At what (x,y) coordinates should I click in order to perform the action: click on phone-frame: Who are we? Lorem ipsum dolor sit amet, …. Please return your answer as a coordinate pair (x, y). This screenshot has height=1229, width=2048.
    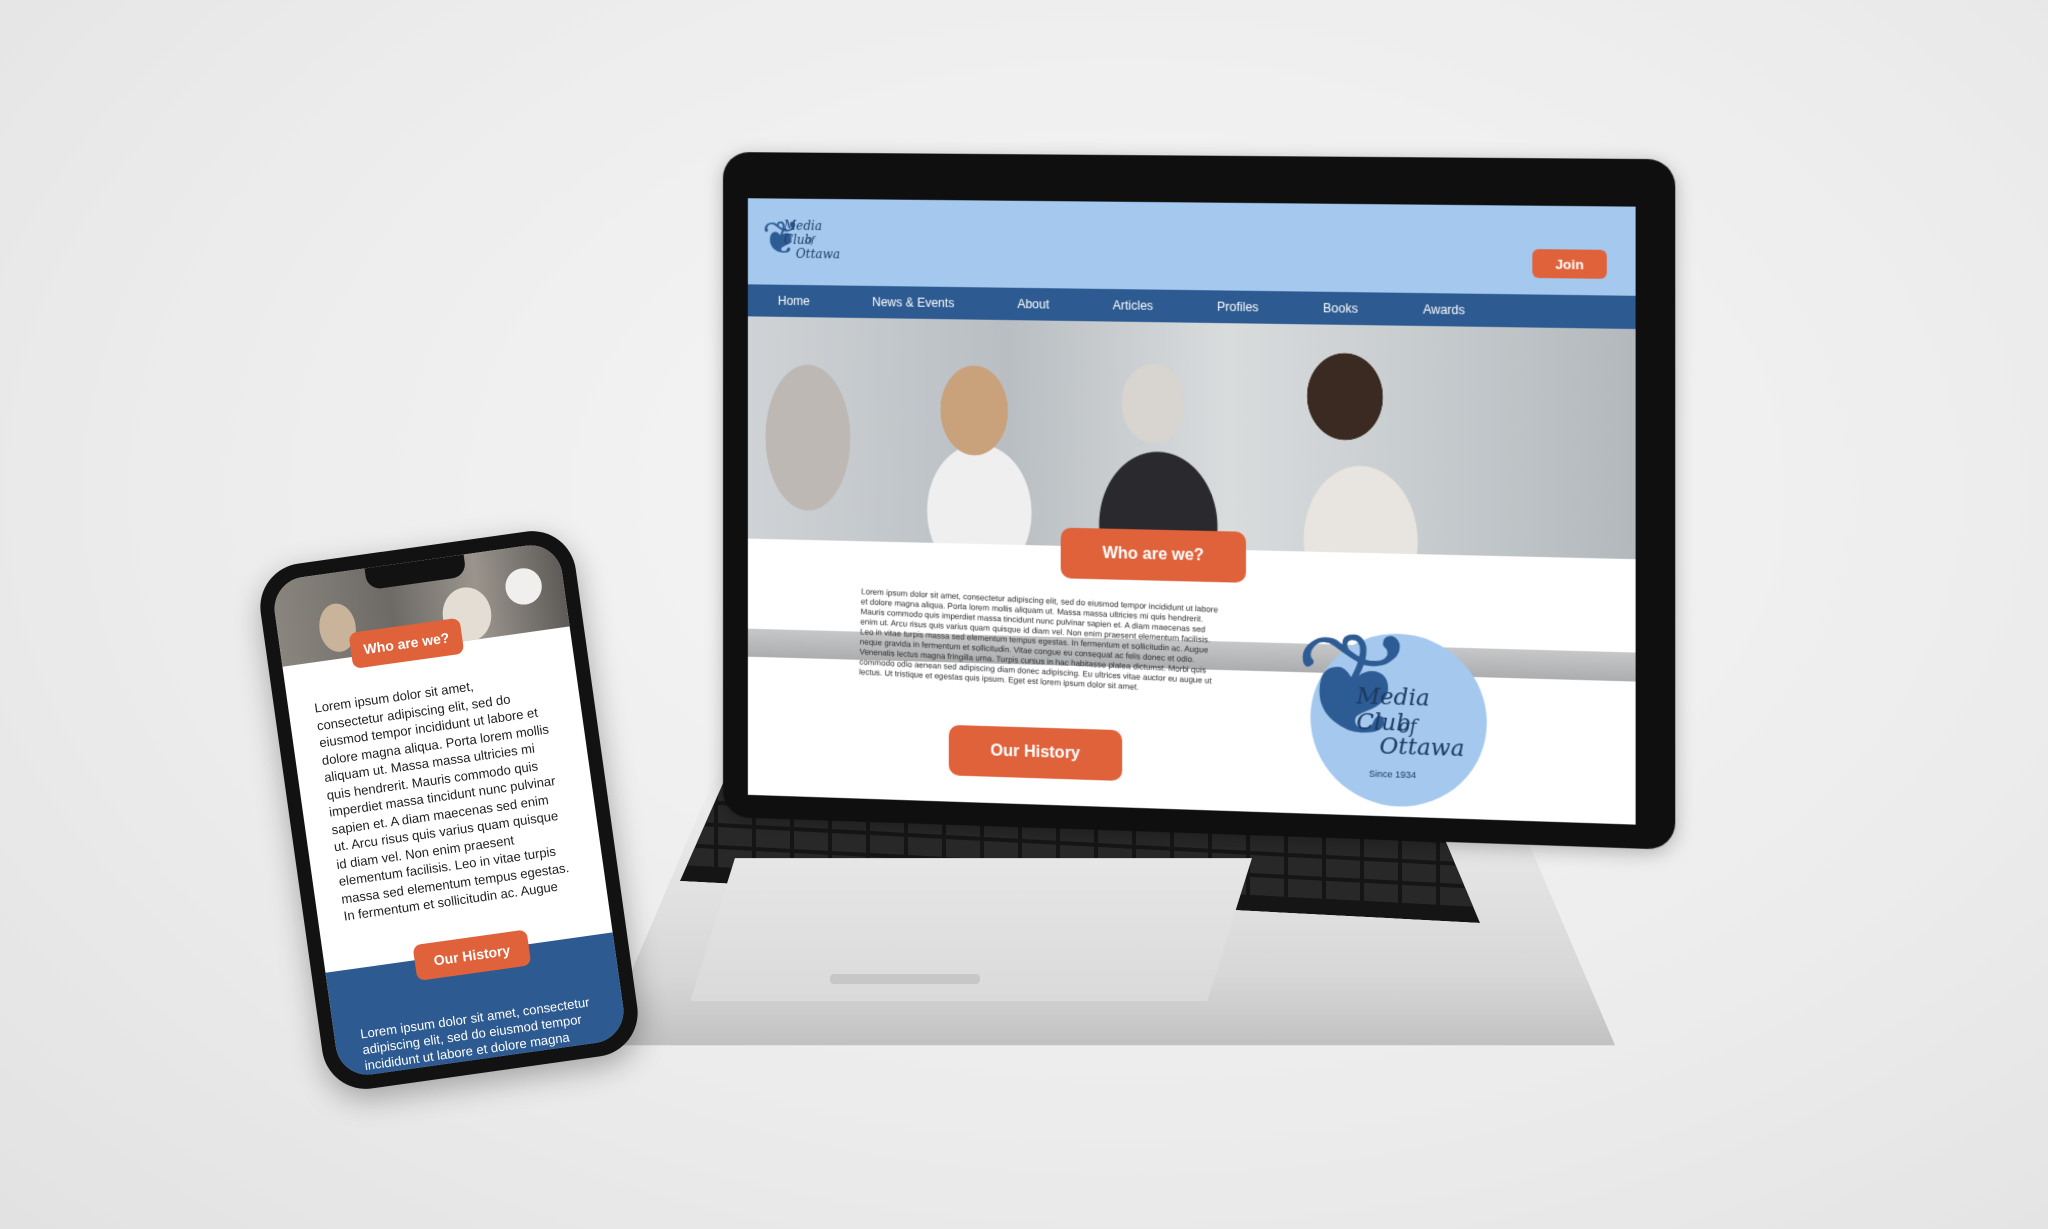
    Looking at the image, I should click on (449, 810).